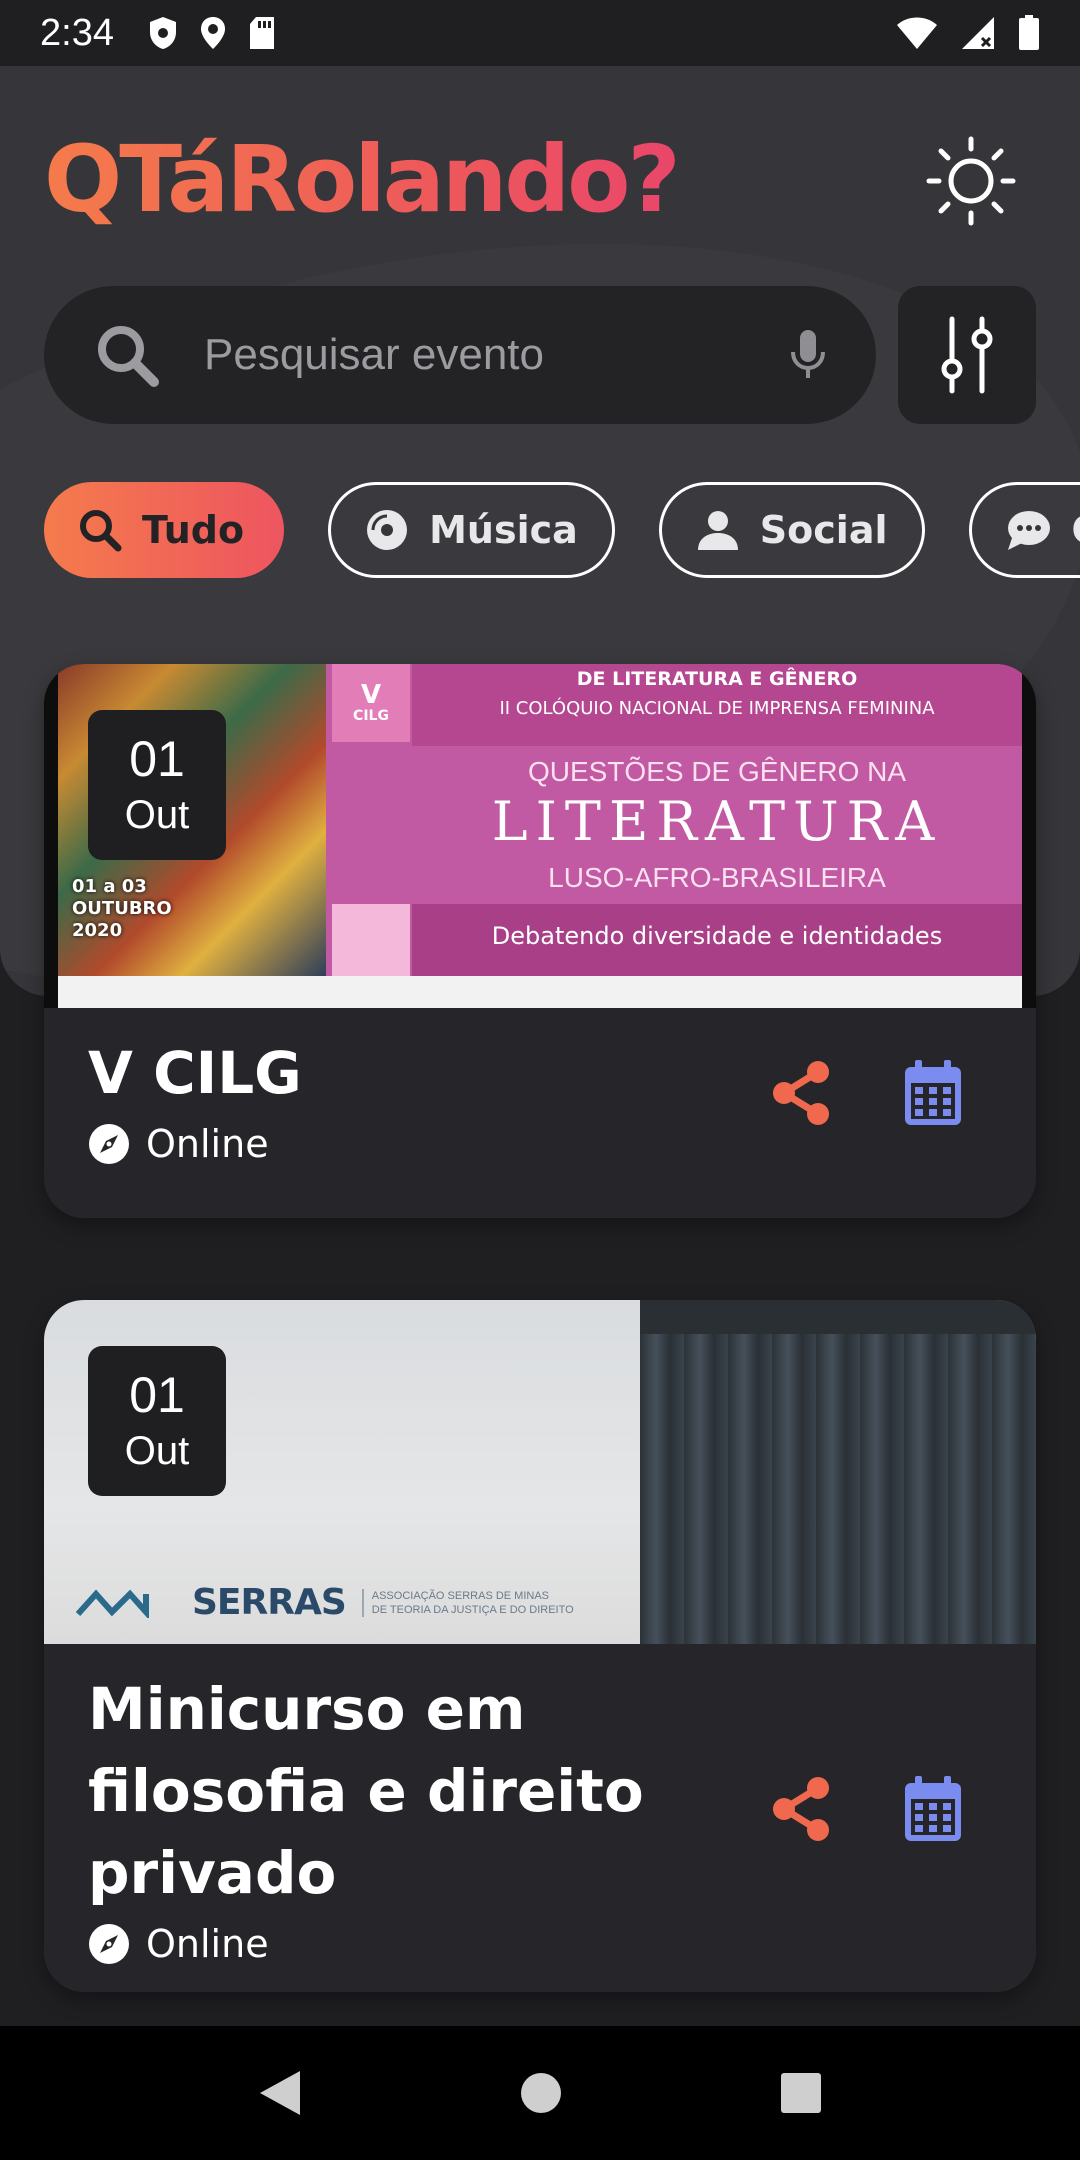 This screenshot has height=2160, width=1080. I want to click on columns-cap, so click(838, 1317).